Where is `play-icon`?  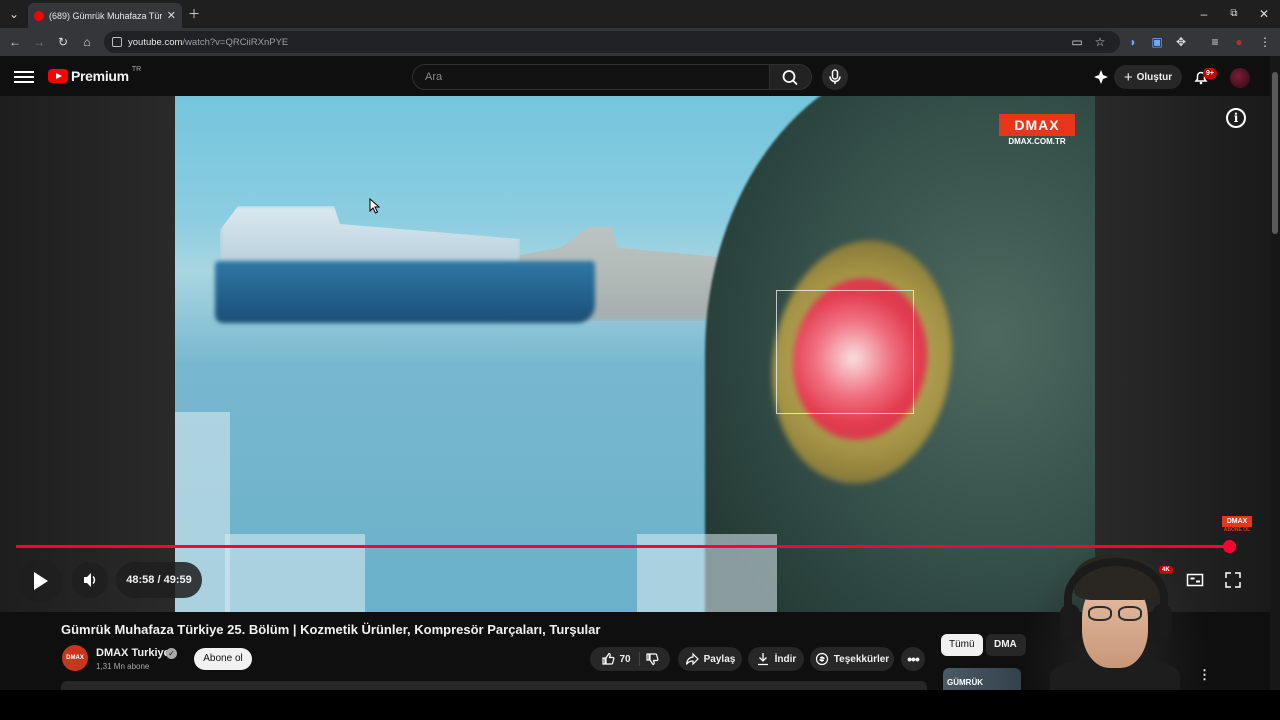
play-icon is located at coordinates (41, 581).